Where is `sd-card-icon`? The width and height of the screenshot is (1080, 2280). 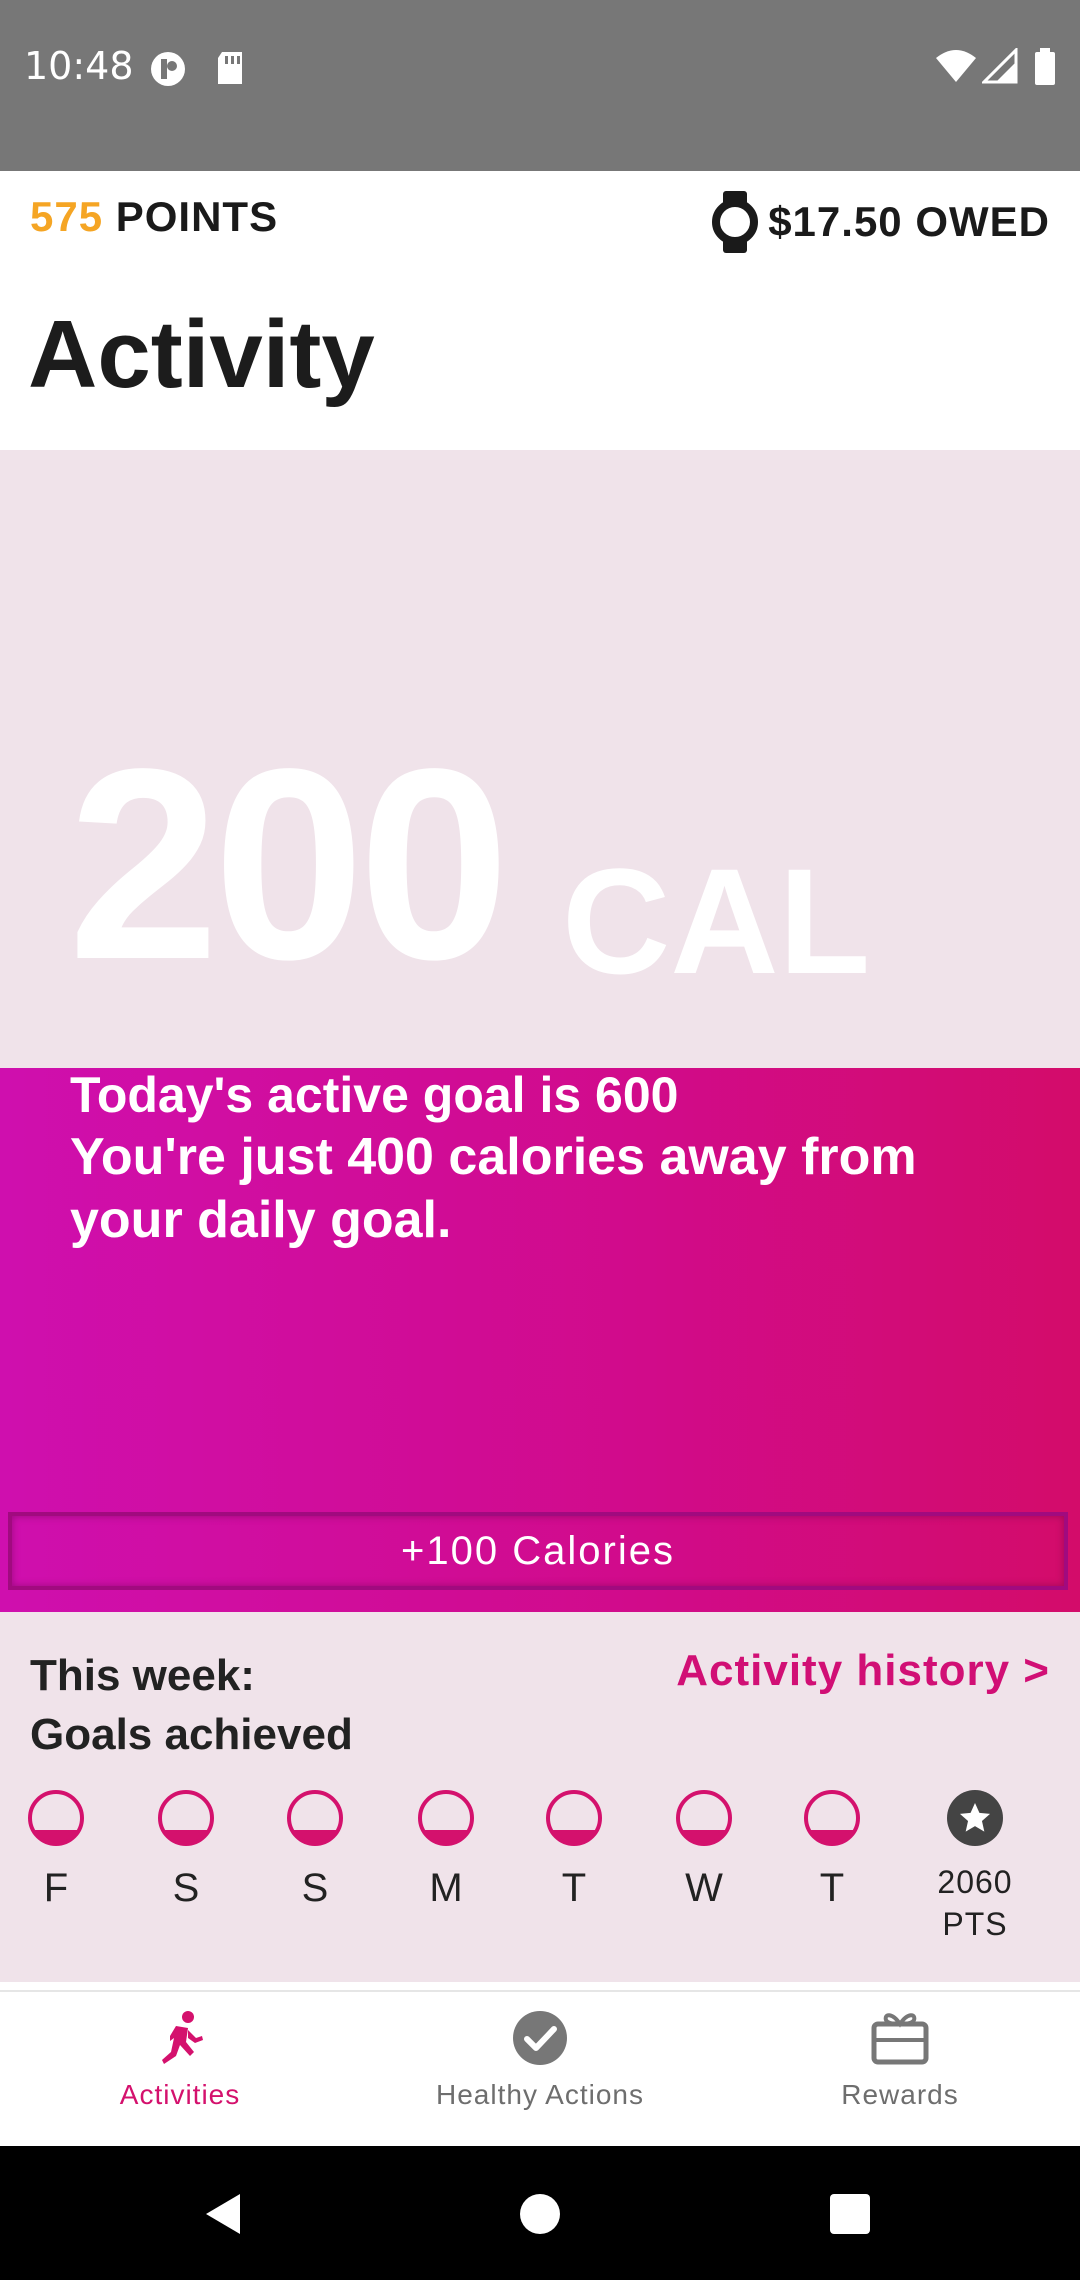
sd-card-icon is located at coordinates (230, 68).